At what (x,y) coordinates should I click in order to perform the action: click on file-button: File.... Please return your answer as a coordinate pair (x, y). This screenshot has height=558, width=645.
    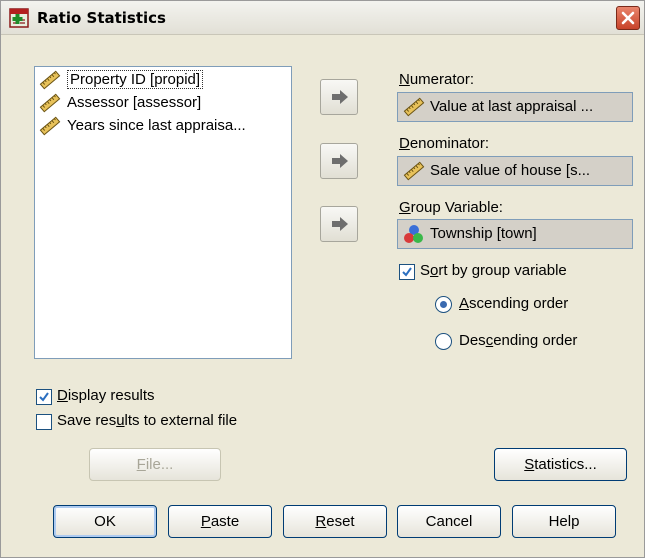
    Looking at the image, I should click on (155, 464).